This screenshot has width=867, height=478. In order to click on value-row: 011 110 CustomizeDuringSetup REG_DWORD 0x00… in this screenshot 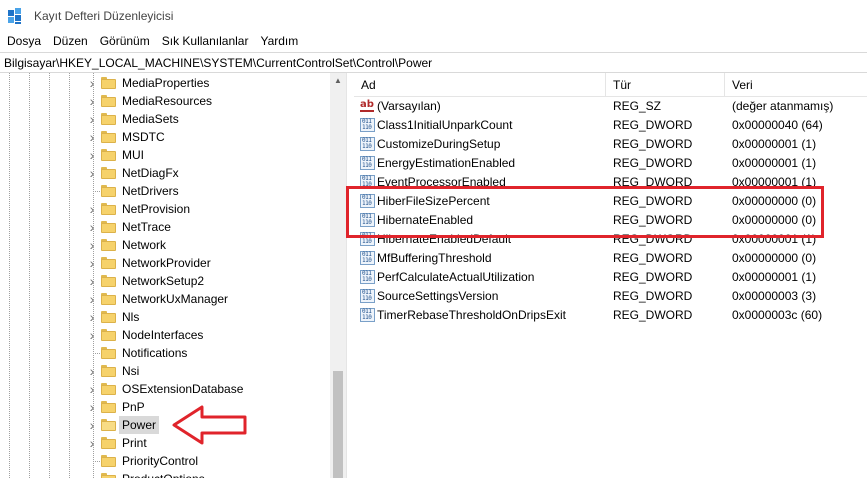, I will do `click(610, 144)`.